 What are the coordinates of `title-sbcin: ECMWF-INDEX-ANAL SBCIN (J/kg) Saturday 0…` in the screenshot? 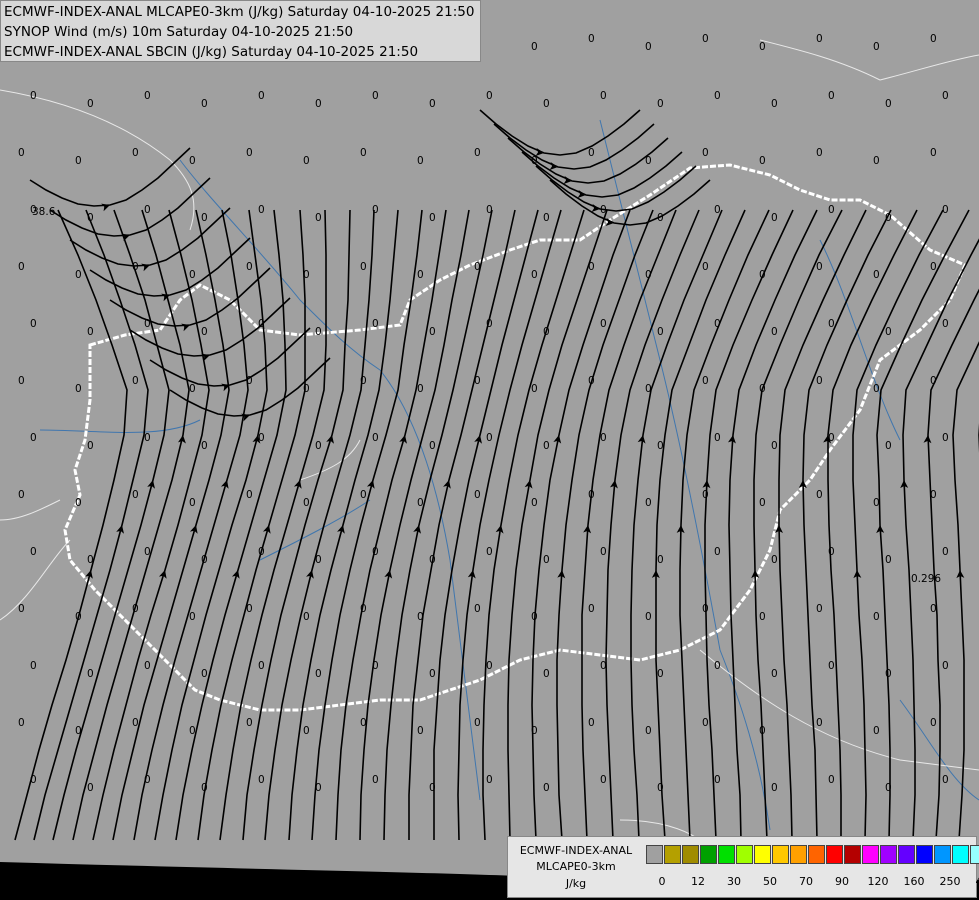 It's located at (211, 52).